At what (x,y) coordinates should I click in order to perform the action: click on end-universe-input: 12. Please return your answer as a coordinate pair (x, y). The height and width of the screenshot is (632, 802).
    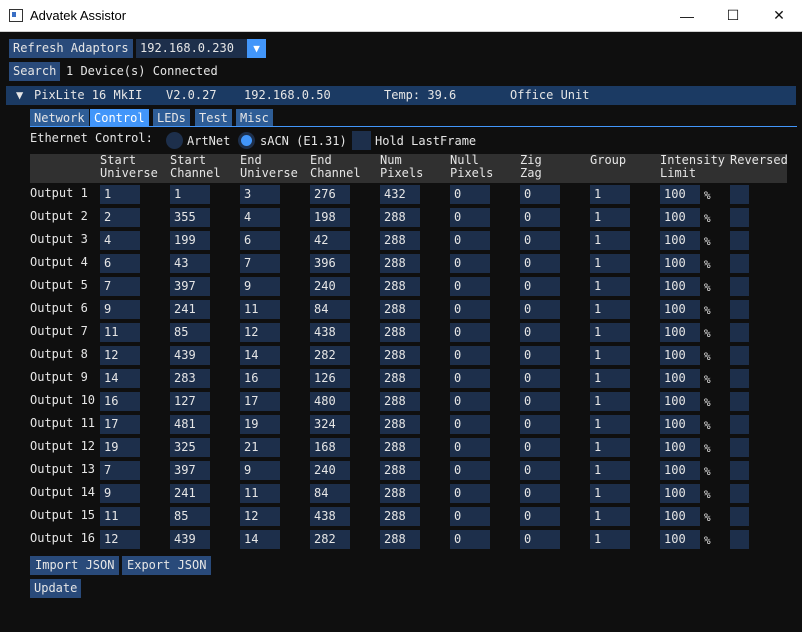
    Looking at the image, I should click on (260, 516).